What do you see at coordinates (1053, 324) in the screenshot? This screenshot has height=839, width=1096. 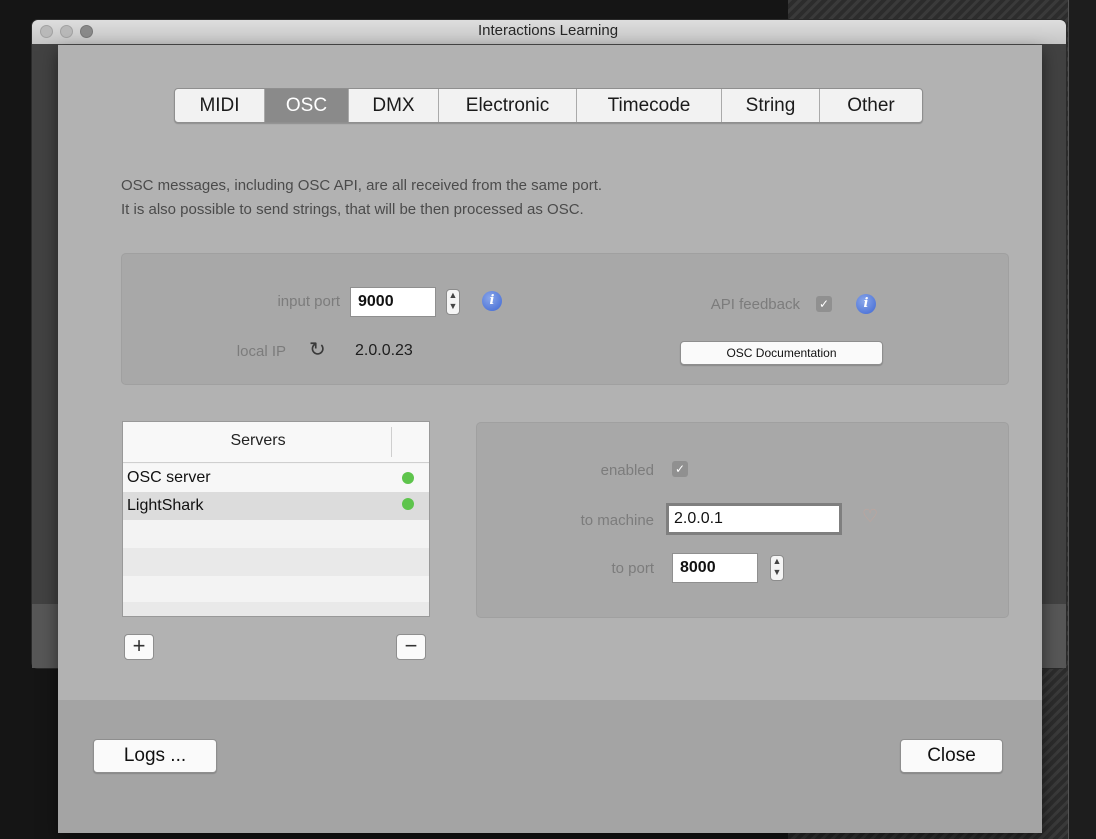 I see `parent-right-strip` at bounding box center [1053, 324].